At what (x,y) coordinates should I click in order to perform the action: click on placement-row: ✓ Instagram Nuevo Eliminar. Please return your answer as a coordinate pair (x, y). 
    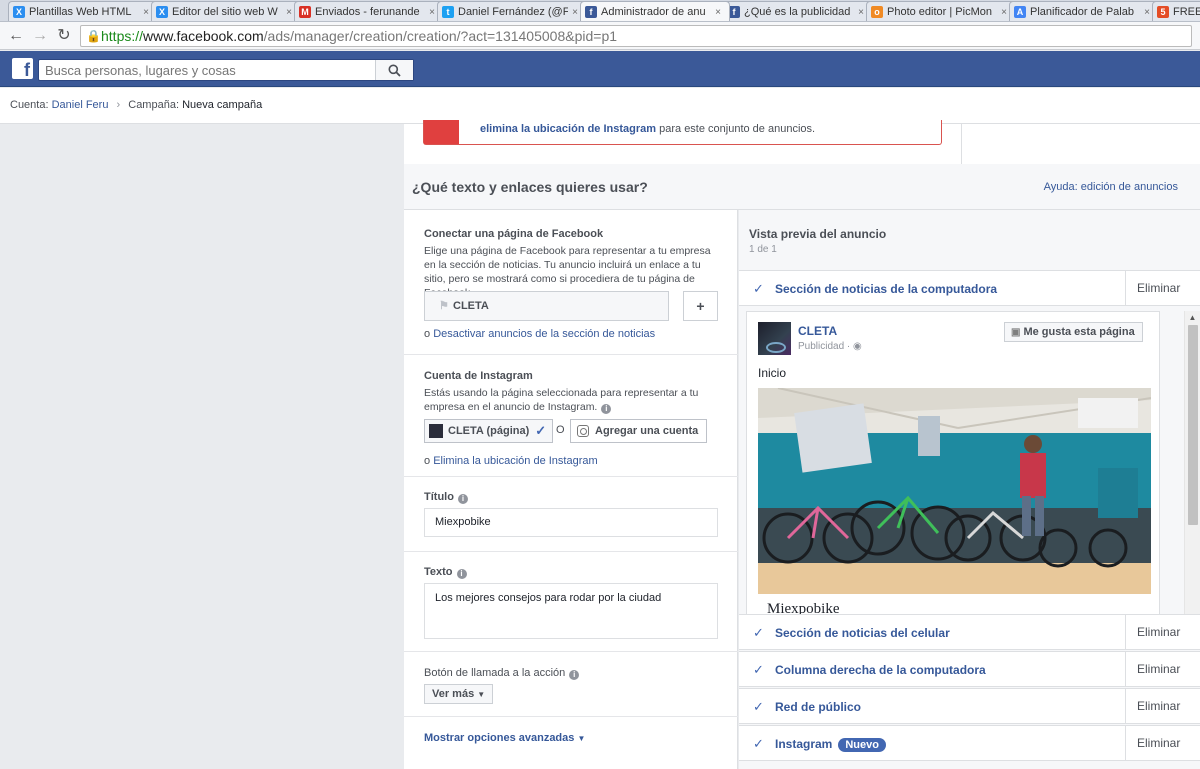
    Looking at the image, I should click on (969, 743).